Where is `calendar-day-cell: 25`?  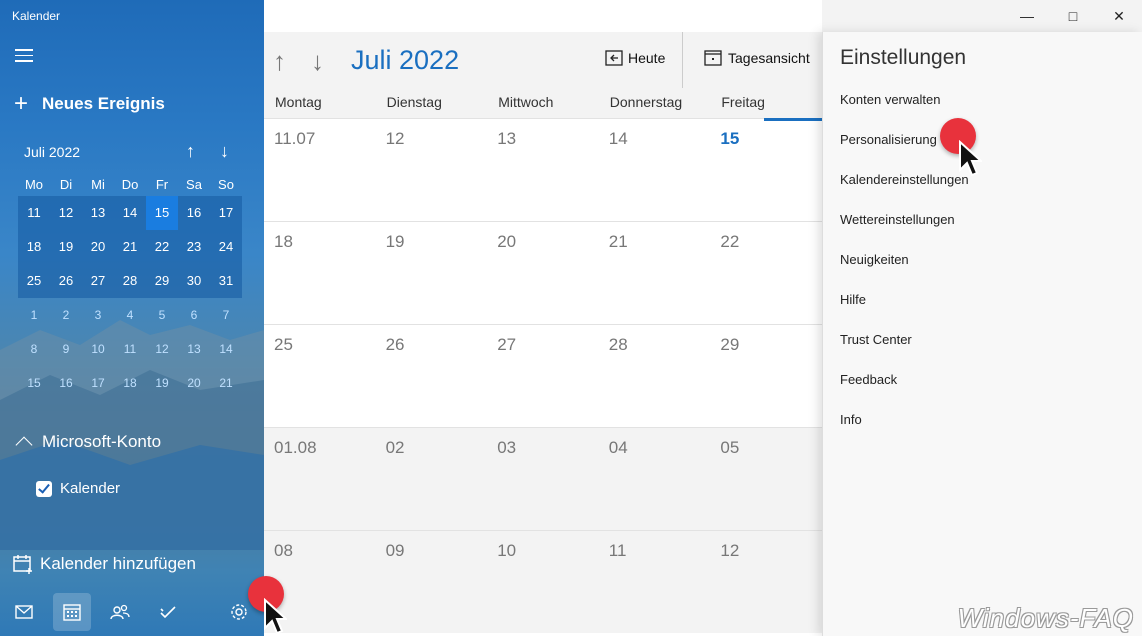 calendar-day-cell: 25 is located at coordinates (320, 376).